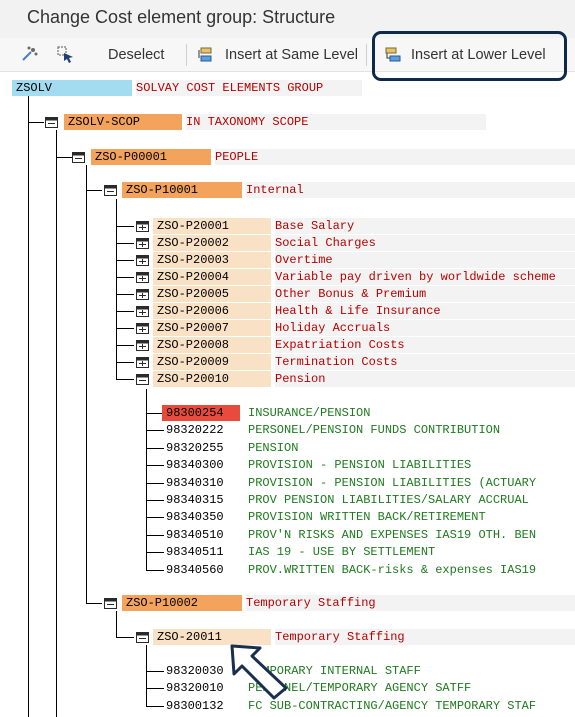  I want to click on insert-same-level-button: Insert at Same Level, so click(277, 54).